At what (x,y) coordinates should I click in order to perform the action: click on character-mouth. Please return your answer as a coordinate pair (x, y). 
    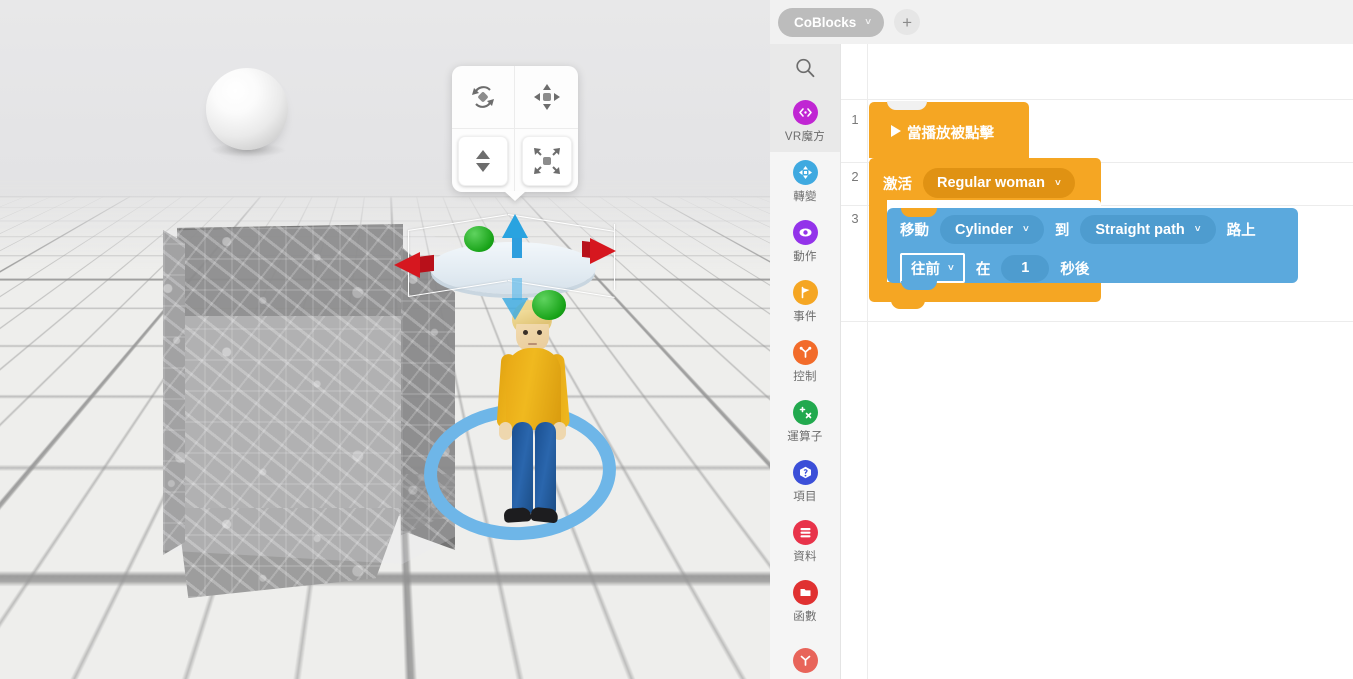
    Looking at the image, I should click on (532, 344).